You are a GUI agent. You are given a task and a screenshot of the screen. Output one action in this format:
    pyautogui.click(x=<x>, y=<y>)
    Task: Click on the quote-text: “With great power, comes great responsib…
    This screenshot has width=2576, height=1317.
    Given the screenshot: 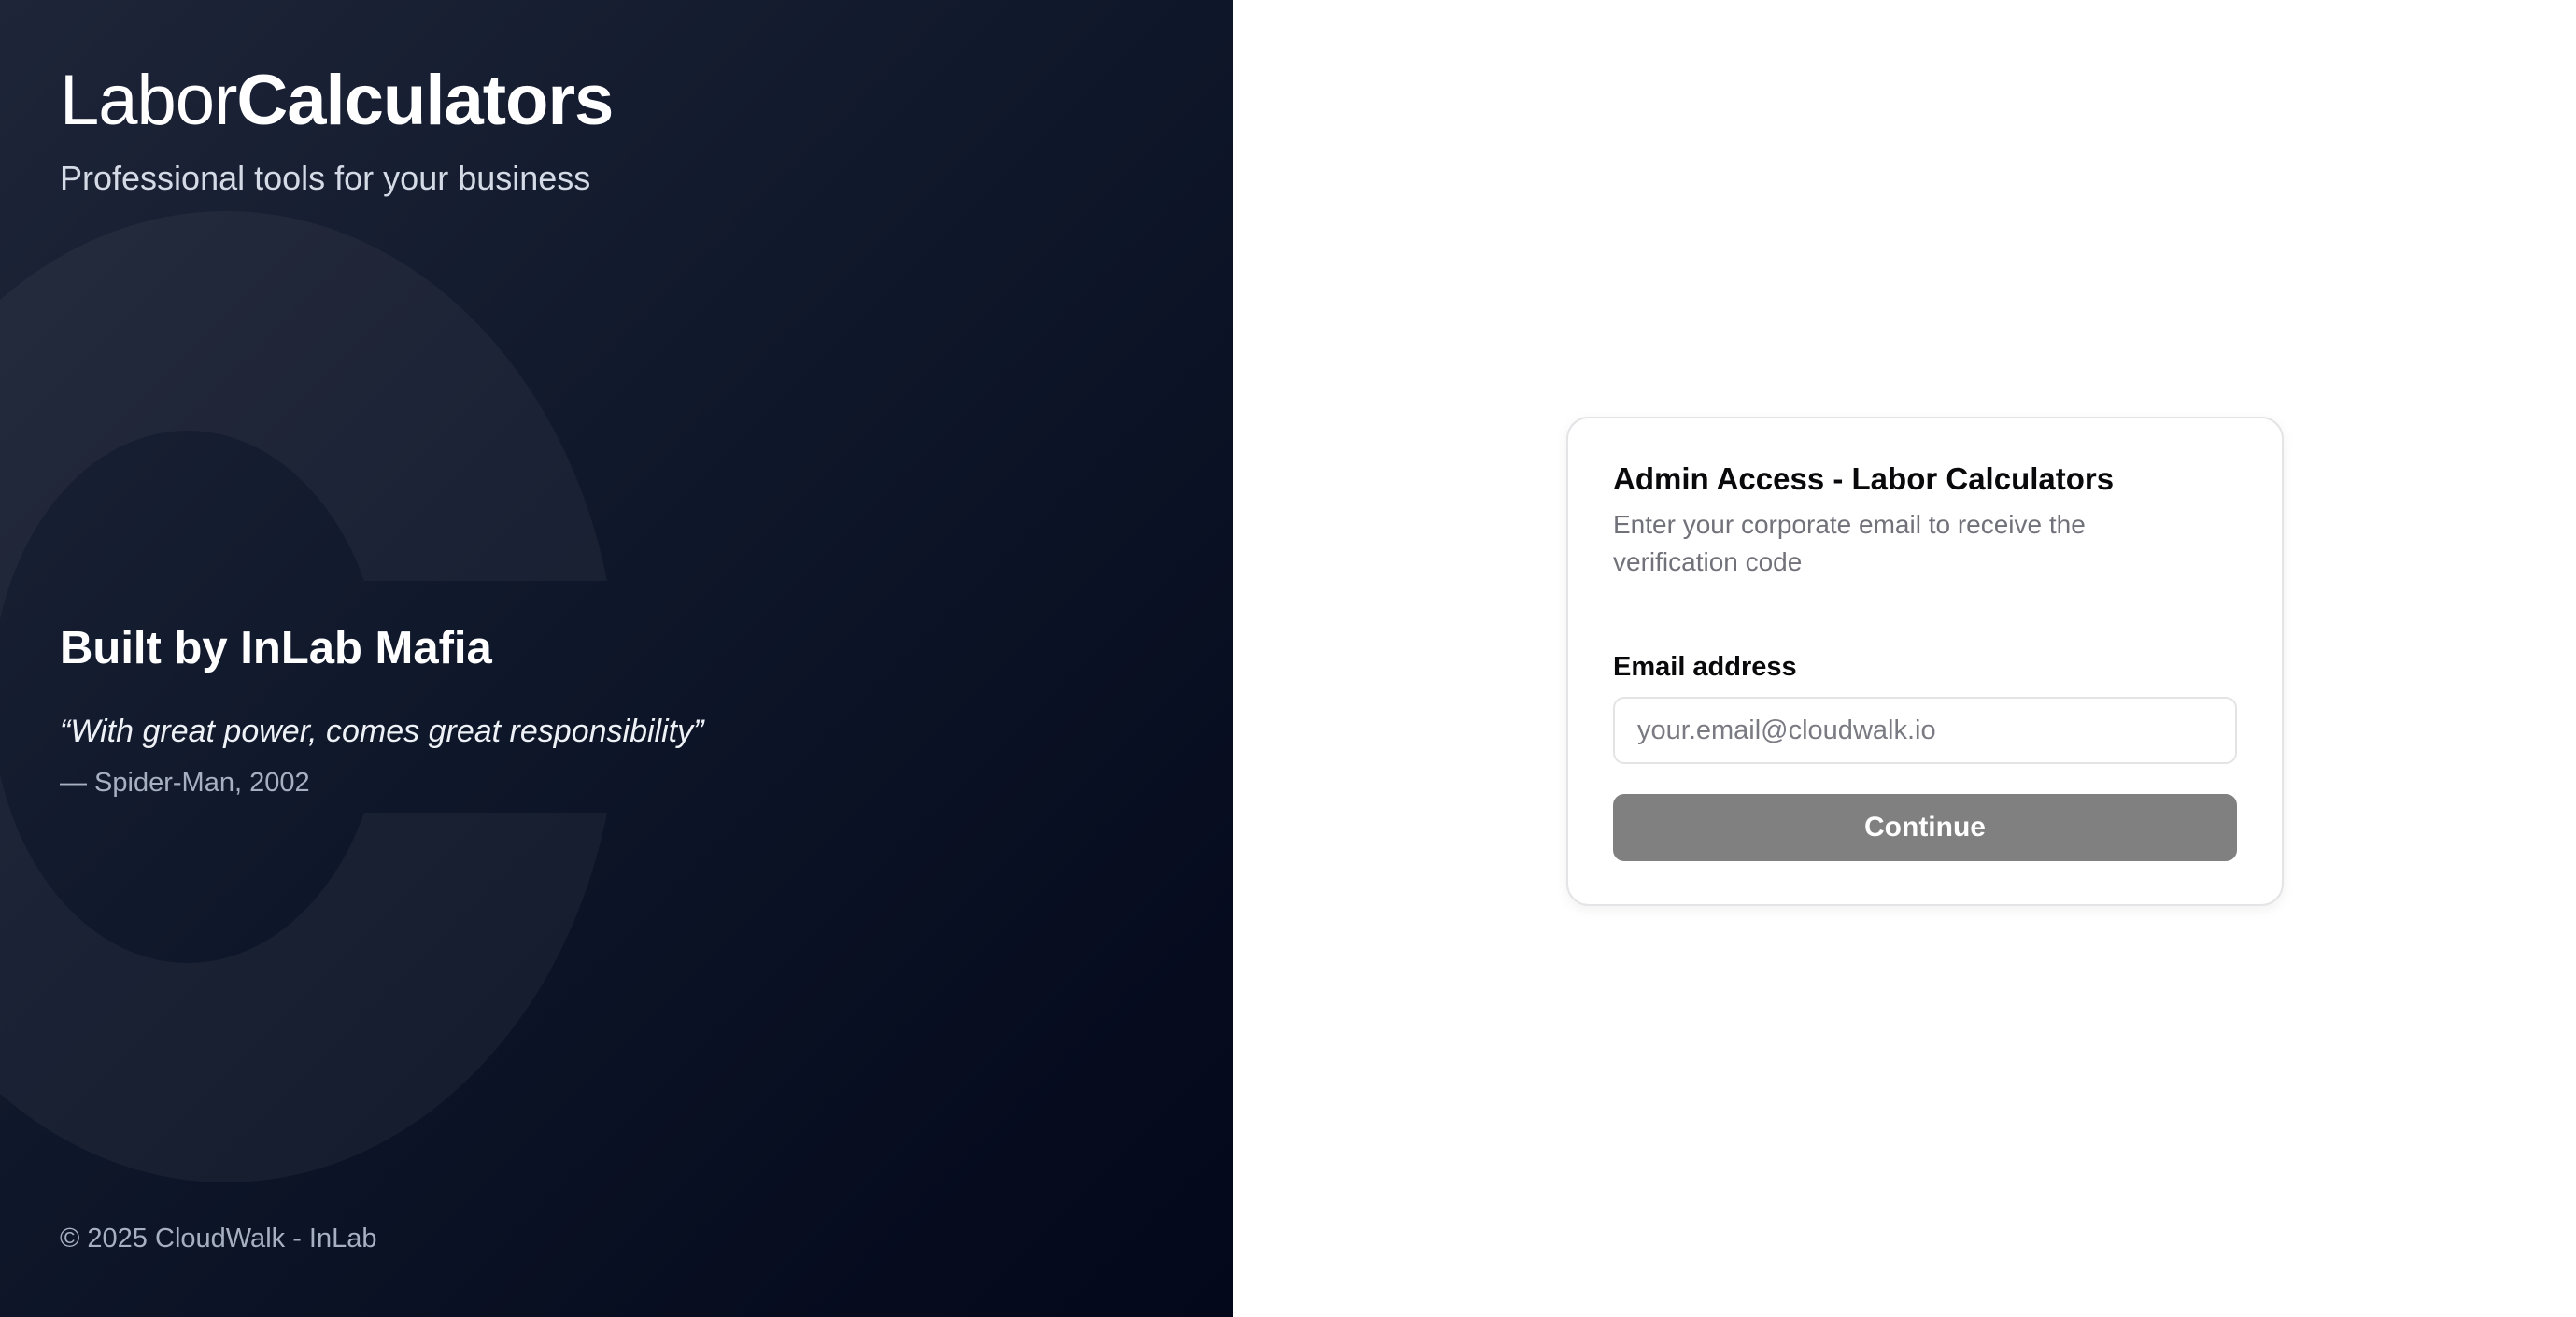 What is the action you would take?
    pyautogui.click(x=382, y=731)
    